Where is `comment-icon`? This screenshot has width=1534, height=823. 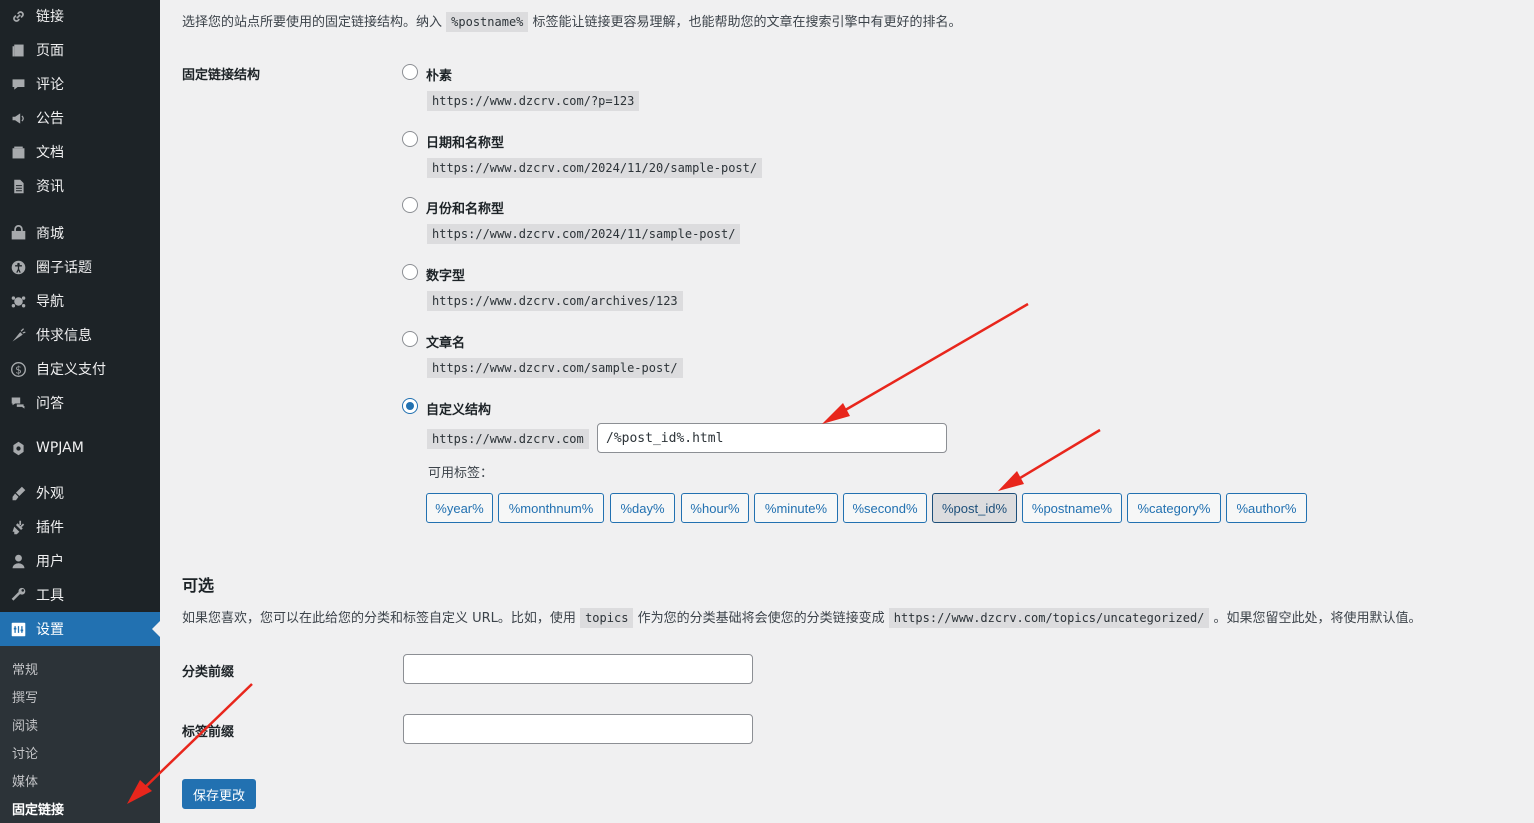 comment-icon is located at coordinates (18, 84).